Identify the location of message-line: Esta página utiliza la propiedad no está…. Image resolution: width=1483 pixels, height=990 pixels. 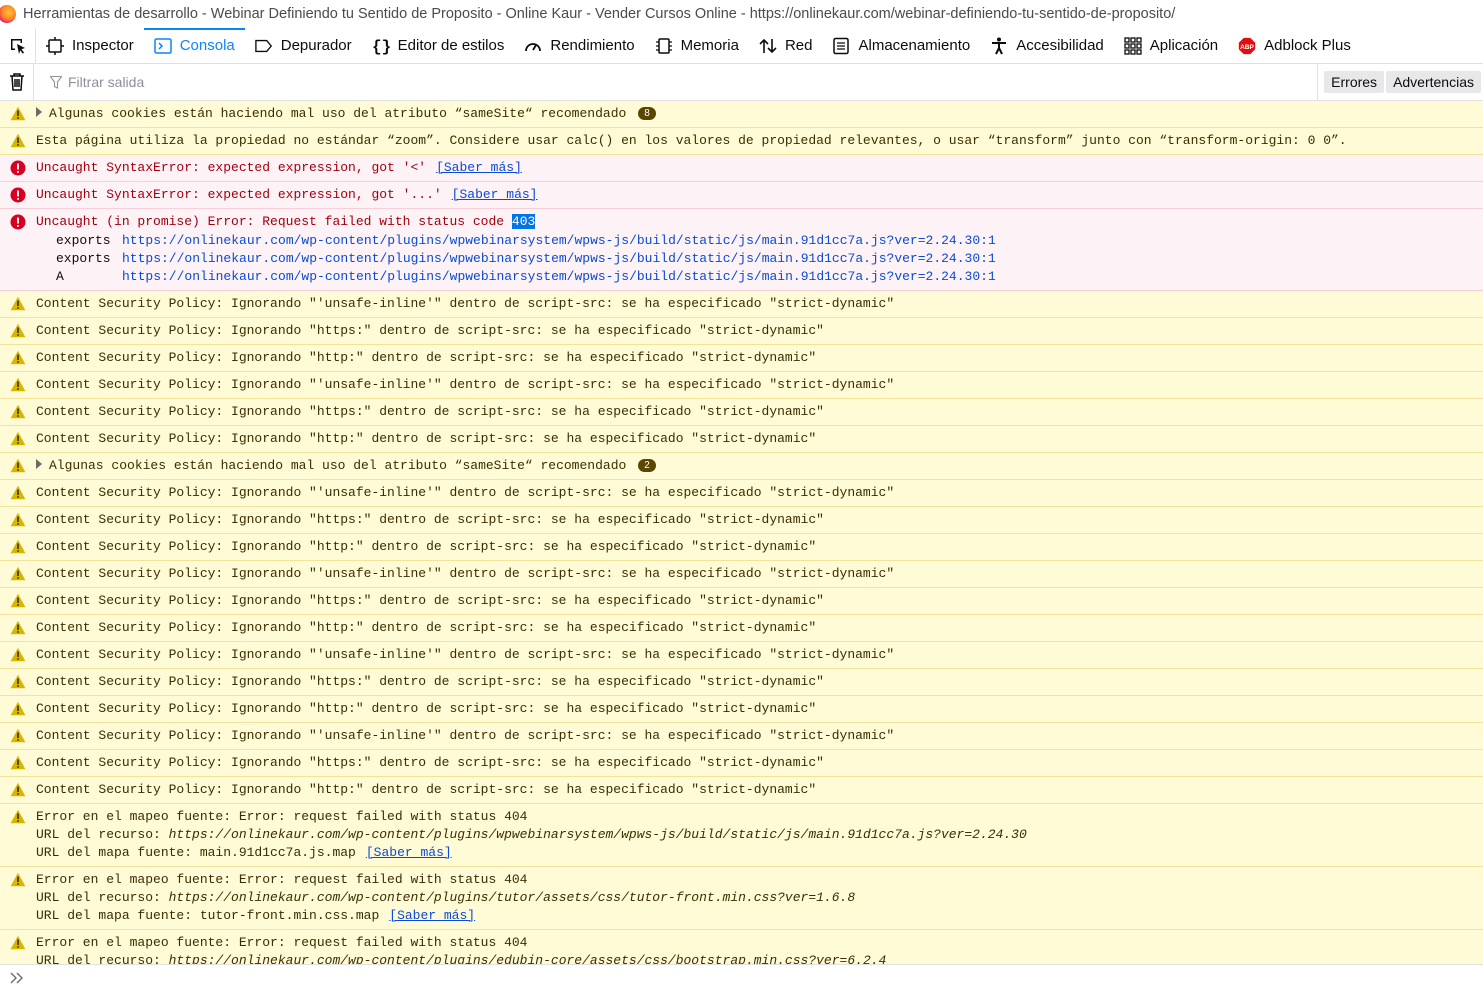
(759, 141).